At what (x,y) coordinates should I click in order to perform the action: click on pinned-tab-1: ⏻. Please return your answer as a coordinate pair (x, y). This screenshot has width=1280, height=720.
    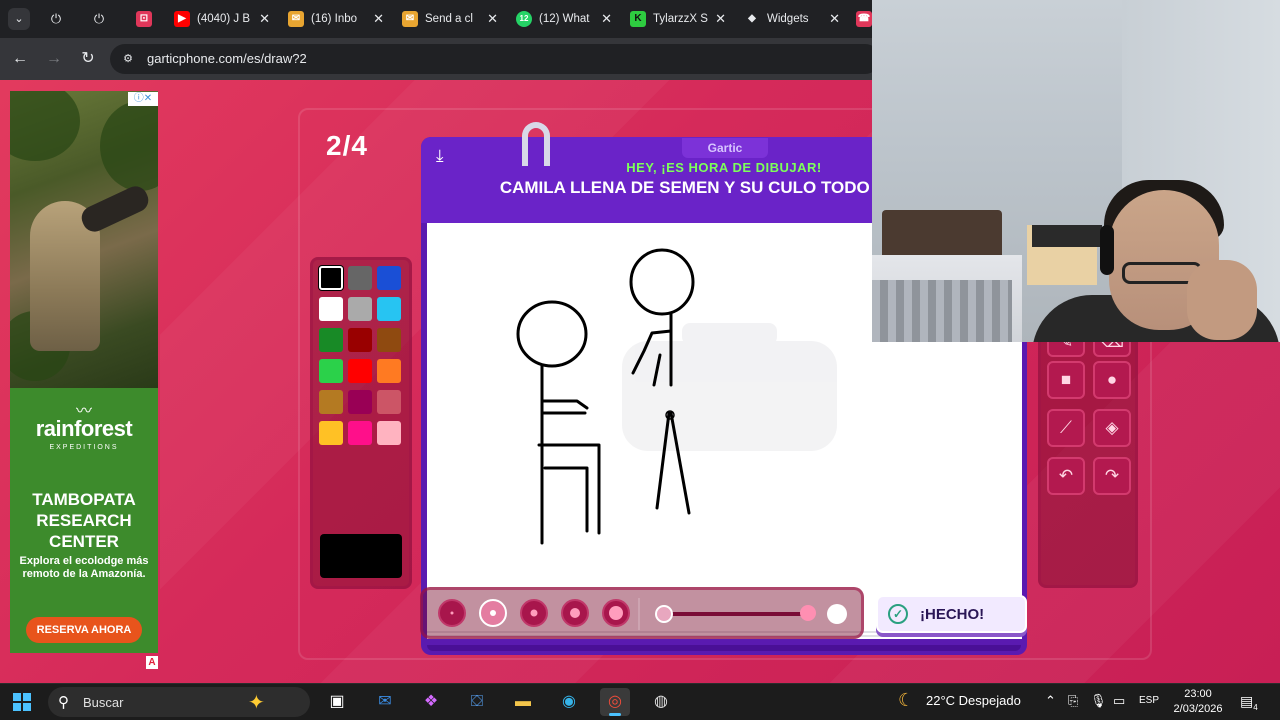
    Looking at the image, I should click on (56, 19).